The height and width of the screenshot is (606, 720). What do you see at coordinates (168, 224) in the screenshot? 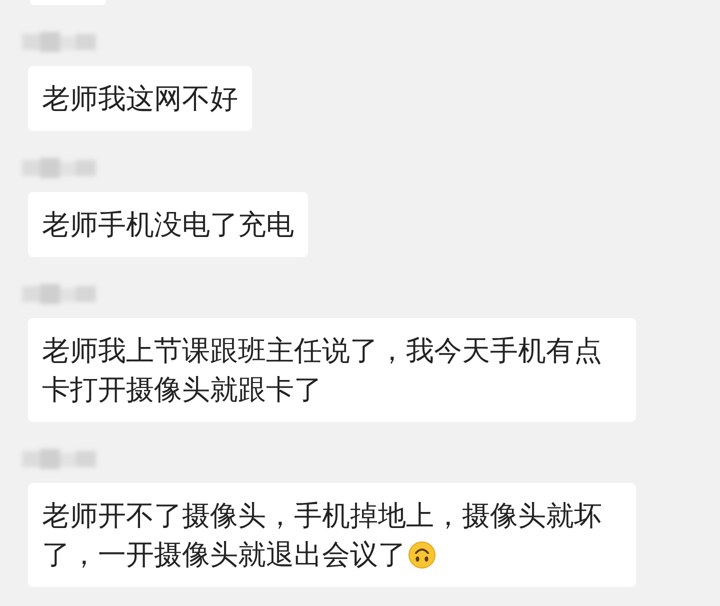
I see `message-bubble: 老师手机没电了充电` at bounding box center [168, 224].